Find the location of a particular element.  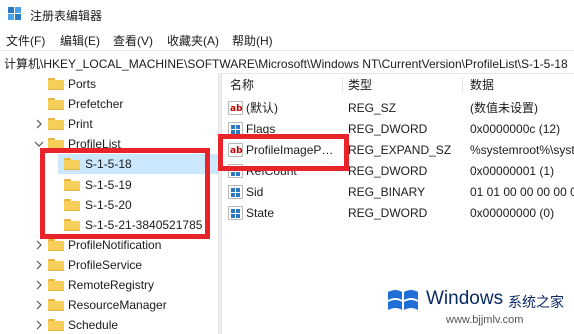

tree-item-resourcemanager: ResourceManager is located at coordinates (109, 305).